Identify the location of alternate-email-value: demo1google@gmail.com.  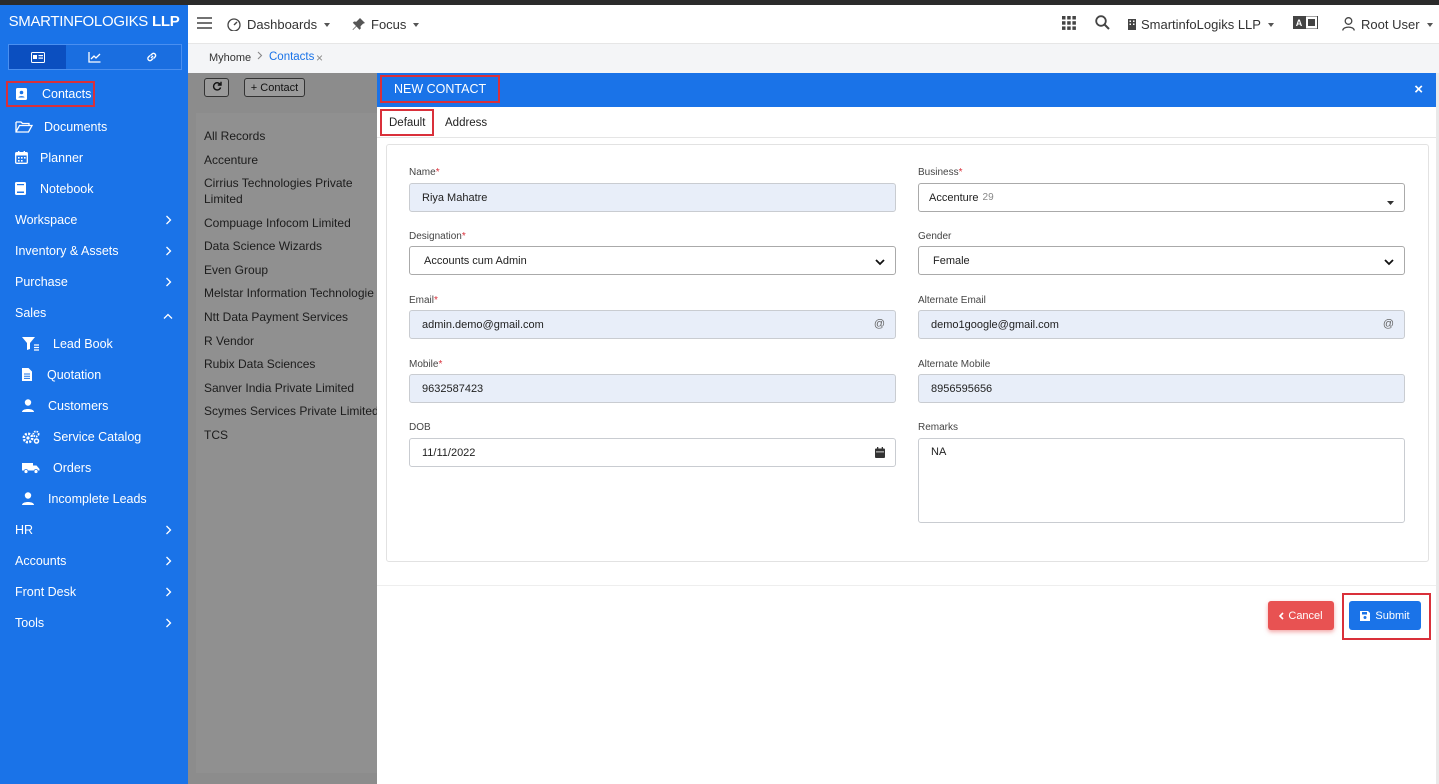
(995, 324).